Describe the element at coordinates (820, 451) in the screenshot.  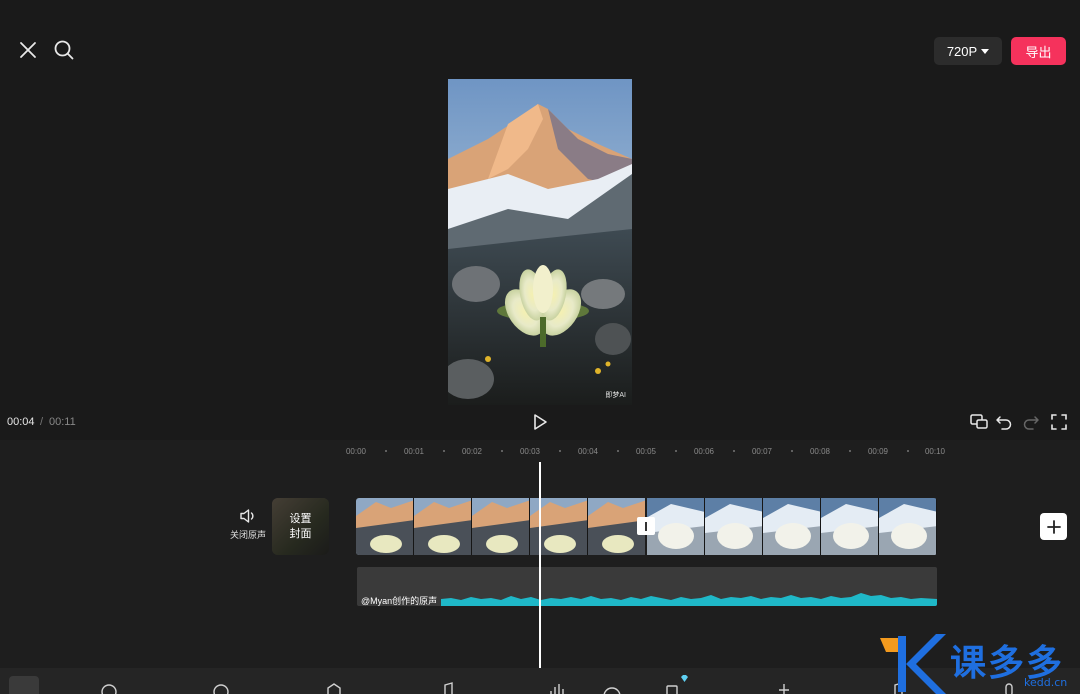
I see `ruler-label: 00:08` at that location.